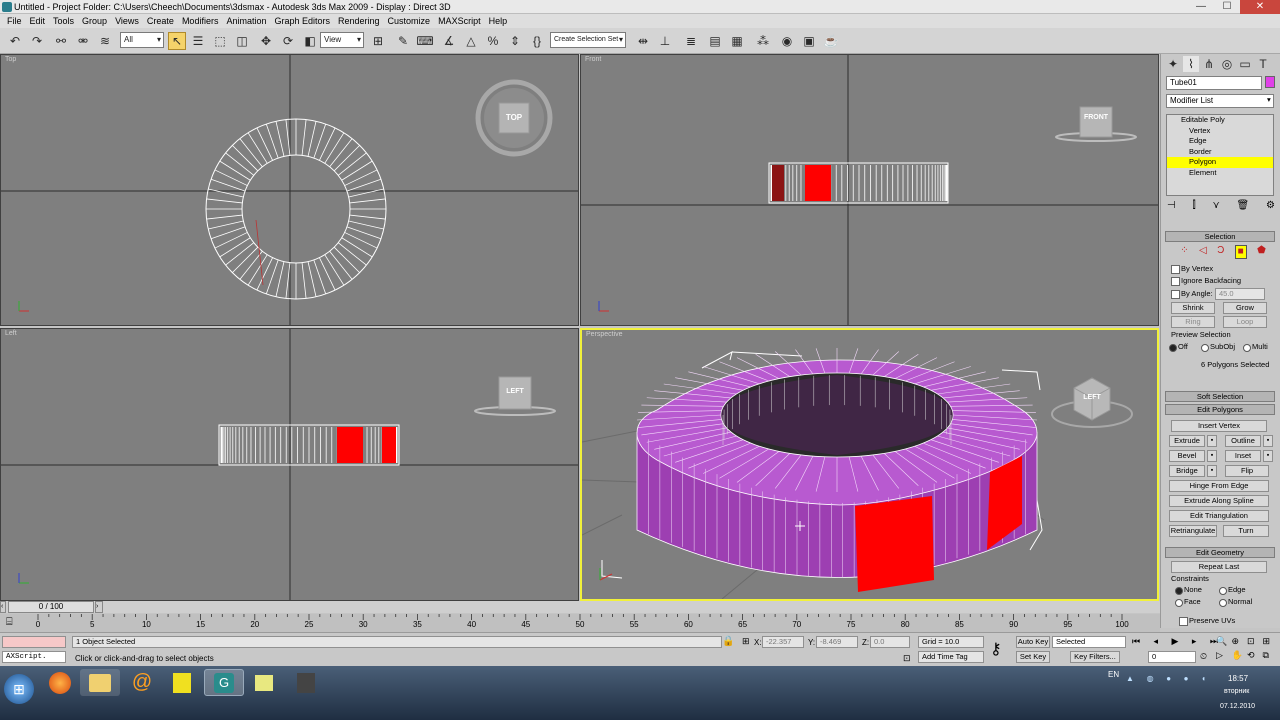 This screenshot has width=1280, height=720. I want to click on constraint-none-radio: None, so click(1188, 590).